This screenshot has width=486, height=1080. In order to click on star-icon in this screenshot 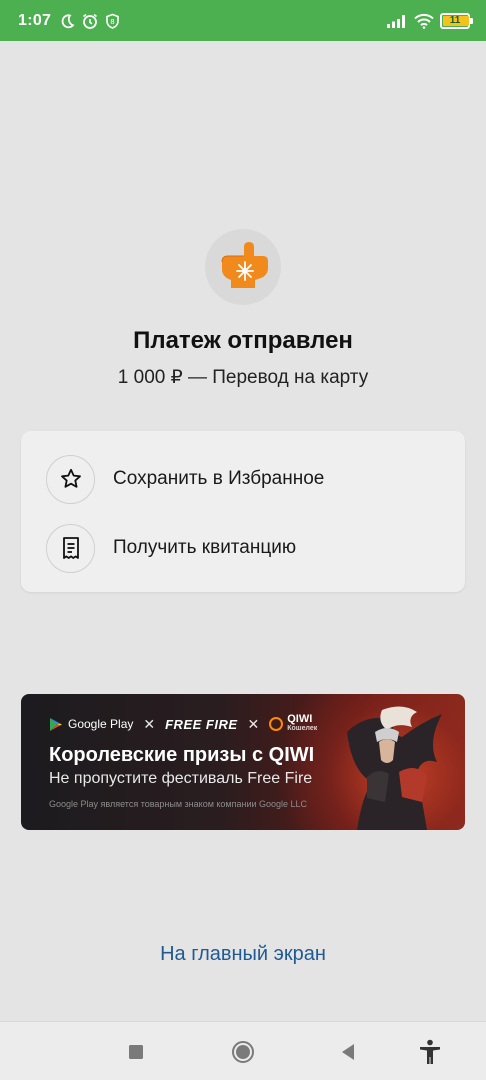, I will do `click(70, 479)`.